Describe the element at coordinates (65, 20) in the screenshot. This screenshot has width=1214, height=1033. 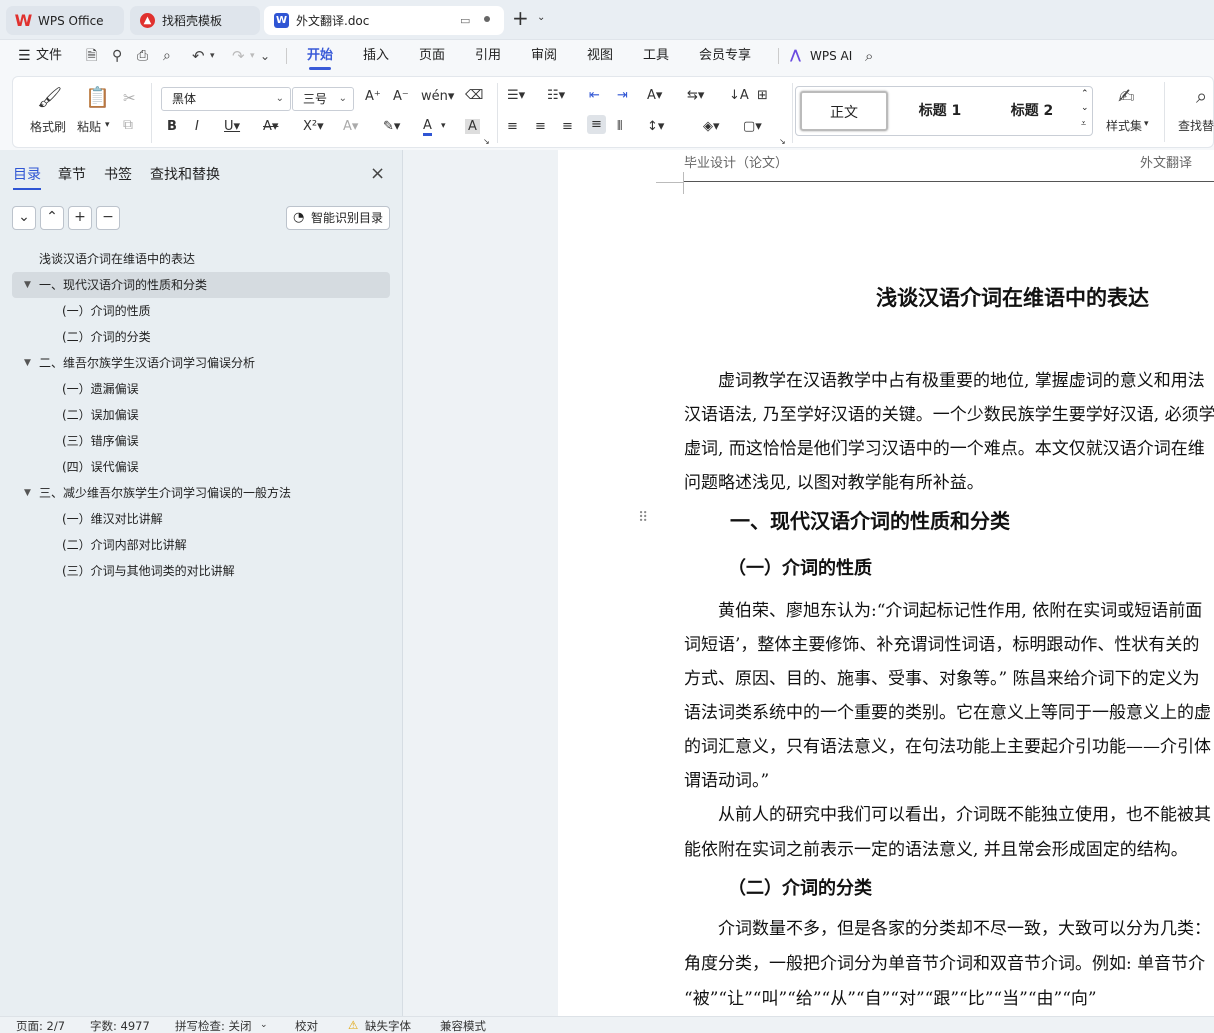
I see `tab-wps-office: W WPS Office` at that location.